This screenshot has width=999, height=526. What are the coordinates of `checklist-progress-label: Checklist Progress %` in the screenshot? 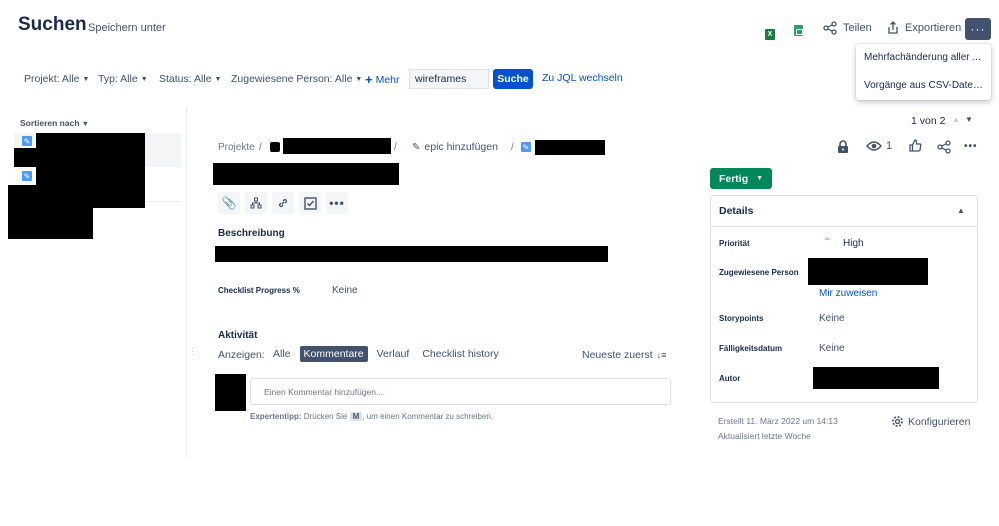 It's located at (259, 290).